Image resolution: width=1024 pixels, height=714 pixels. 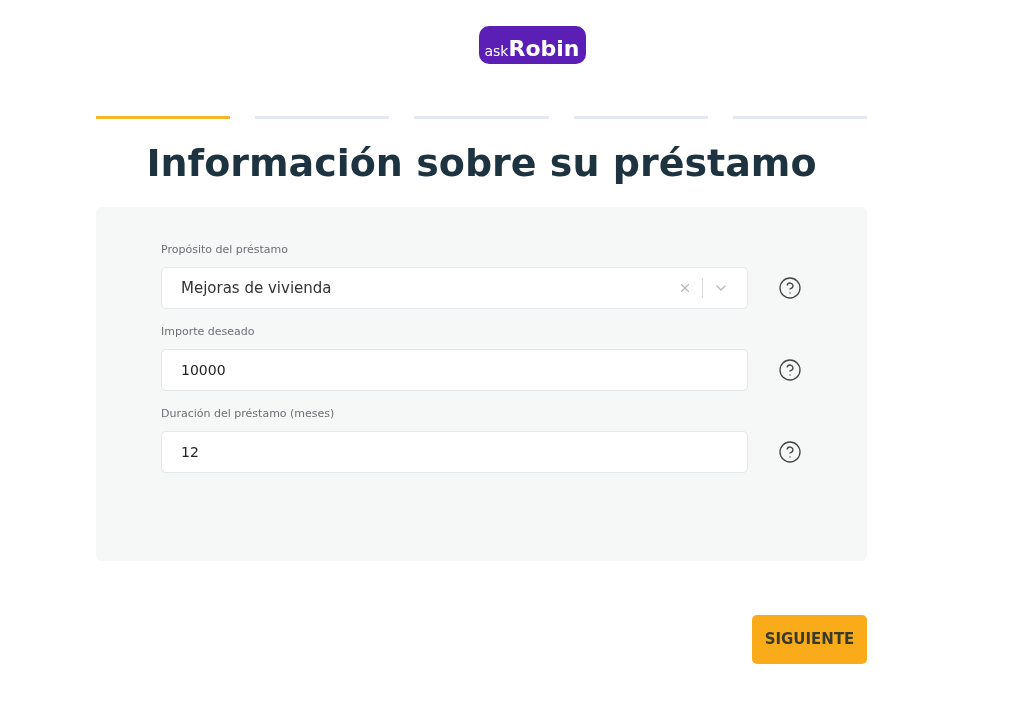 What do you see at coordinates (496, 51) in the screenshot?
I see `logo-prefix: ask` at bounding box center [496, 51].